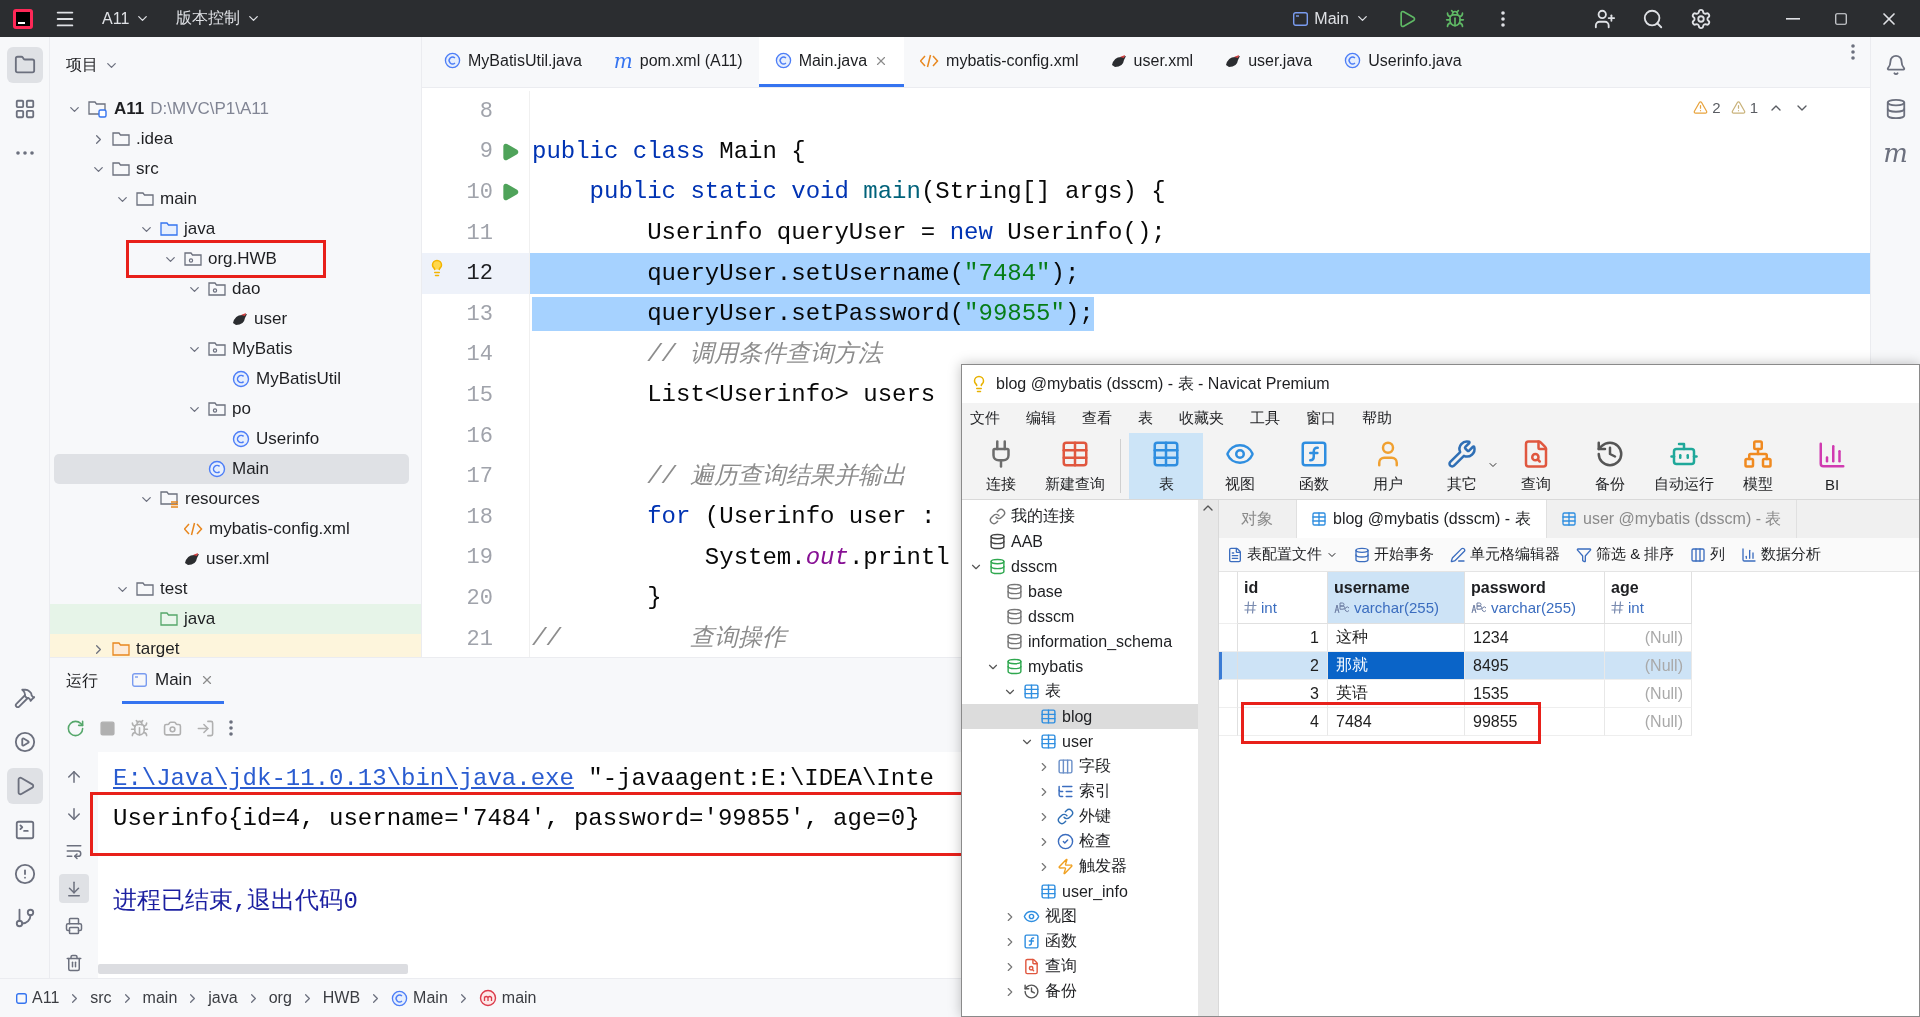 This screenshot has height=1017, width=1920. What do you see at coordinates (1075, 466) in the screenshot?
I see `toolbar-button: 新建查询` at bounding box center [1075, 466].